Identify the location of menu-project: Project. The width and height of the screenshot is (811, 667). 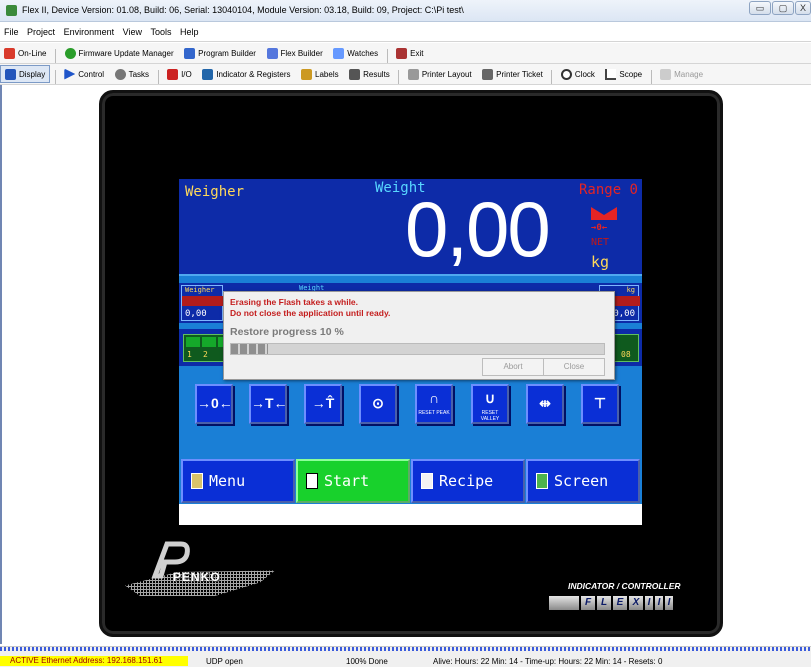
(40, 29).